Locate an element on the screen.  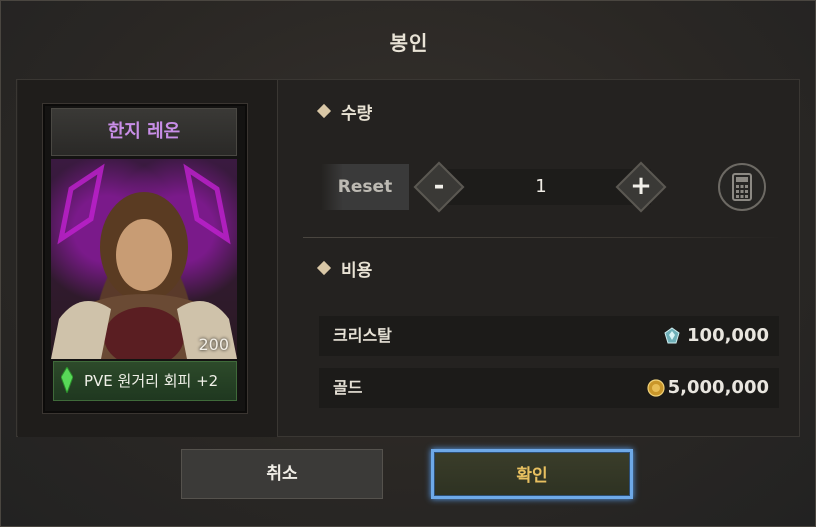
dialog-title: 봉인 is located at coordinates (409, 43).